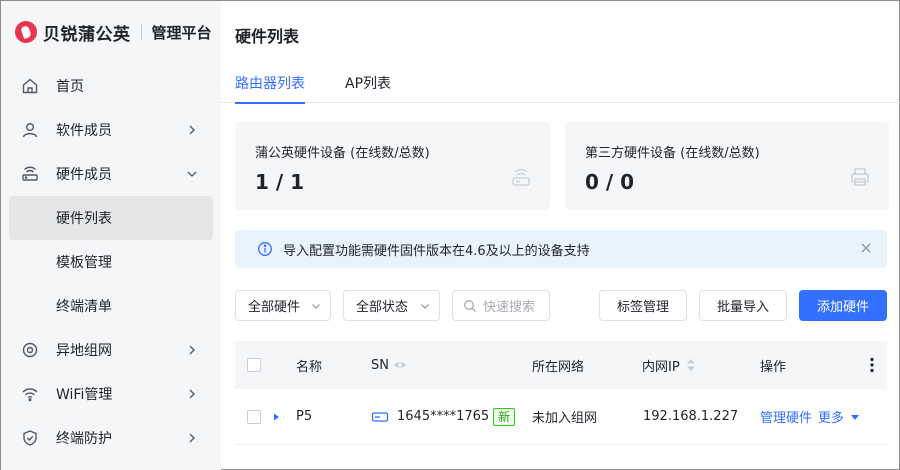  I want to click on brand: 贝锐蒲公英 管理平台, so click(113, 32).